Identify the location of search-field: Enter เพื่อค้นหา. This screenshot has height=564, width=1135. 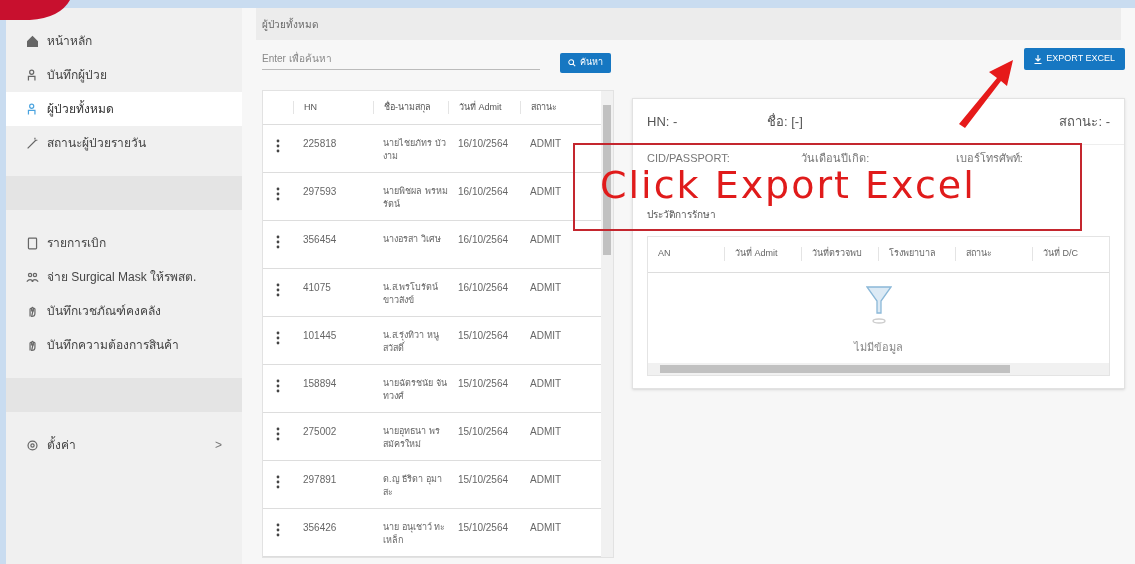
(401, 59).